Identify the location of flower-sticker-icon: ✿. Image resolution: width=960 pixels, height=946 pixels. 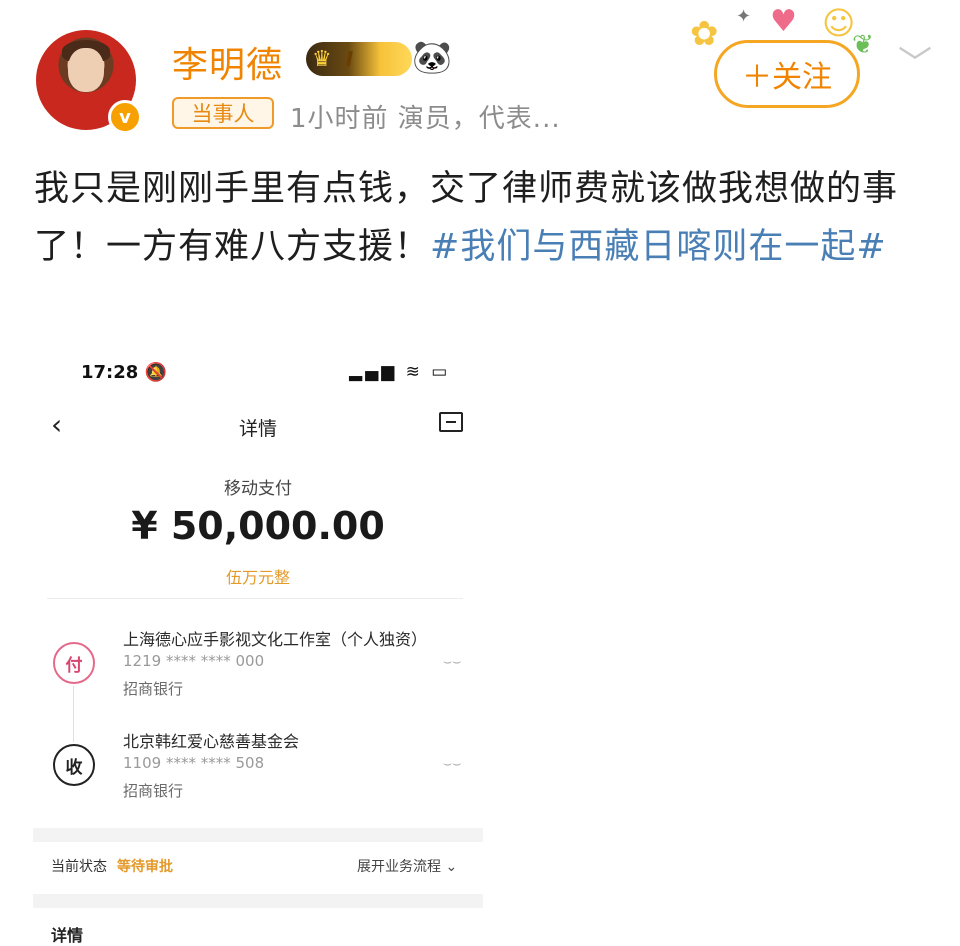
(704, 34).